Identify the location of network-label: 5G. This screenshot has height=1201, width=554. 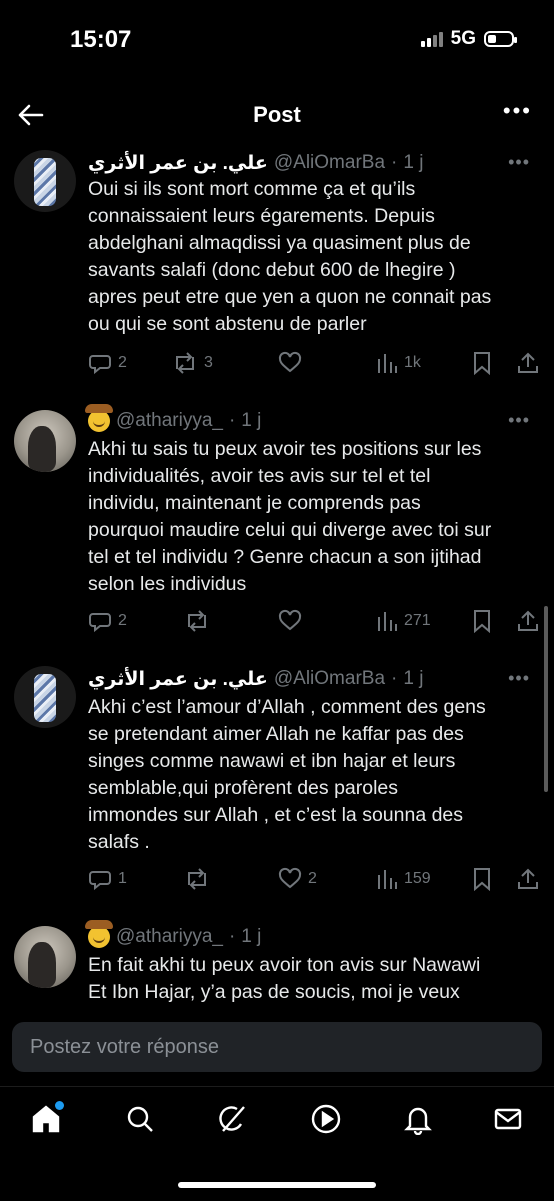
(463, 38).